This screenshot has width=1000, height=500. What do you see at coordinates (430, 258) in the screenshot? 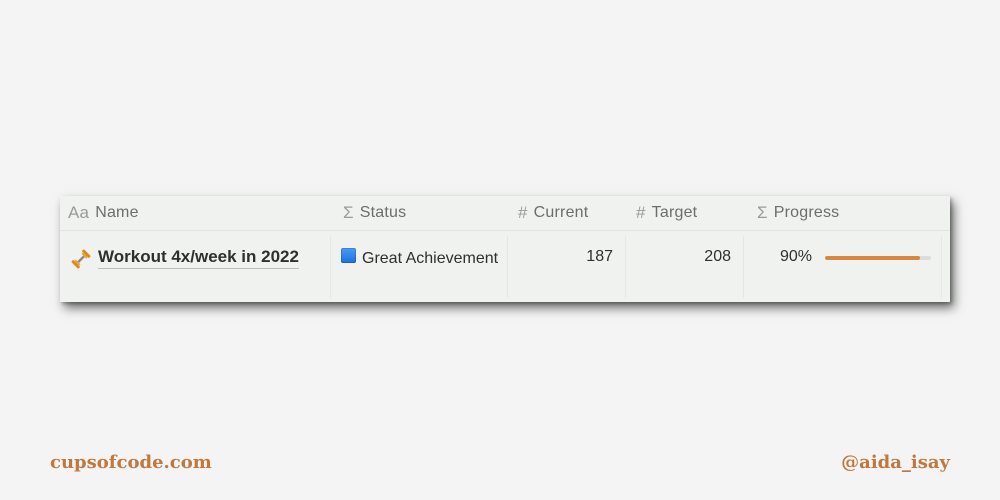
I see `status-value: Great Achievement` at bounding box center [430, 258].